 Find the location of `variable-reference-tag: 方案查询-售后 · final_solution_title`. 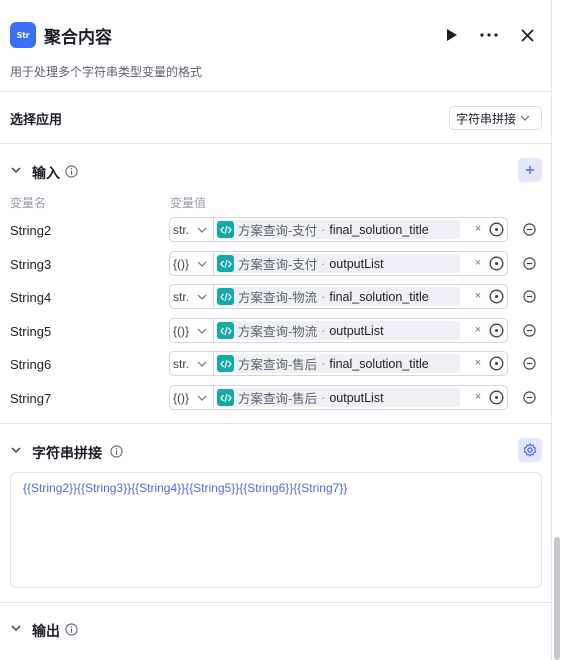

variable-reference-tag: 方案查询-售后 · final_solution_title is located at coordinates (338, 363).